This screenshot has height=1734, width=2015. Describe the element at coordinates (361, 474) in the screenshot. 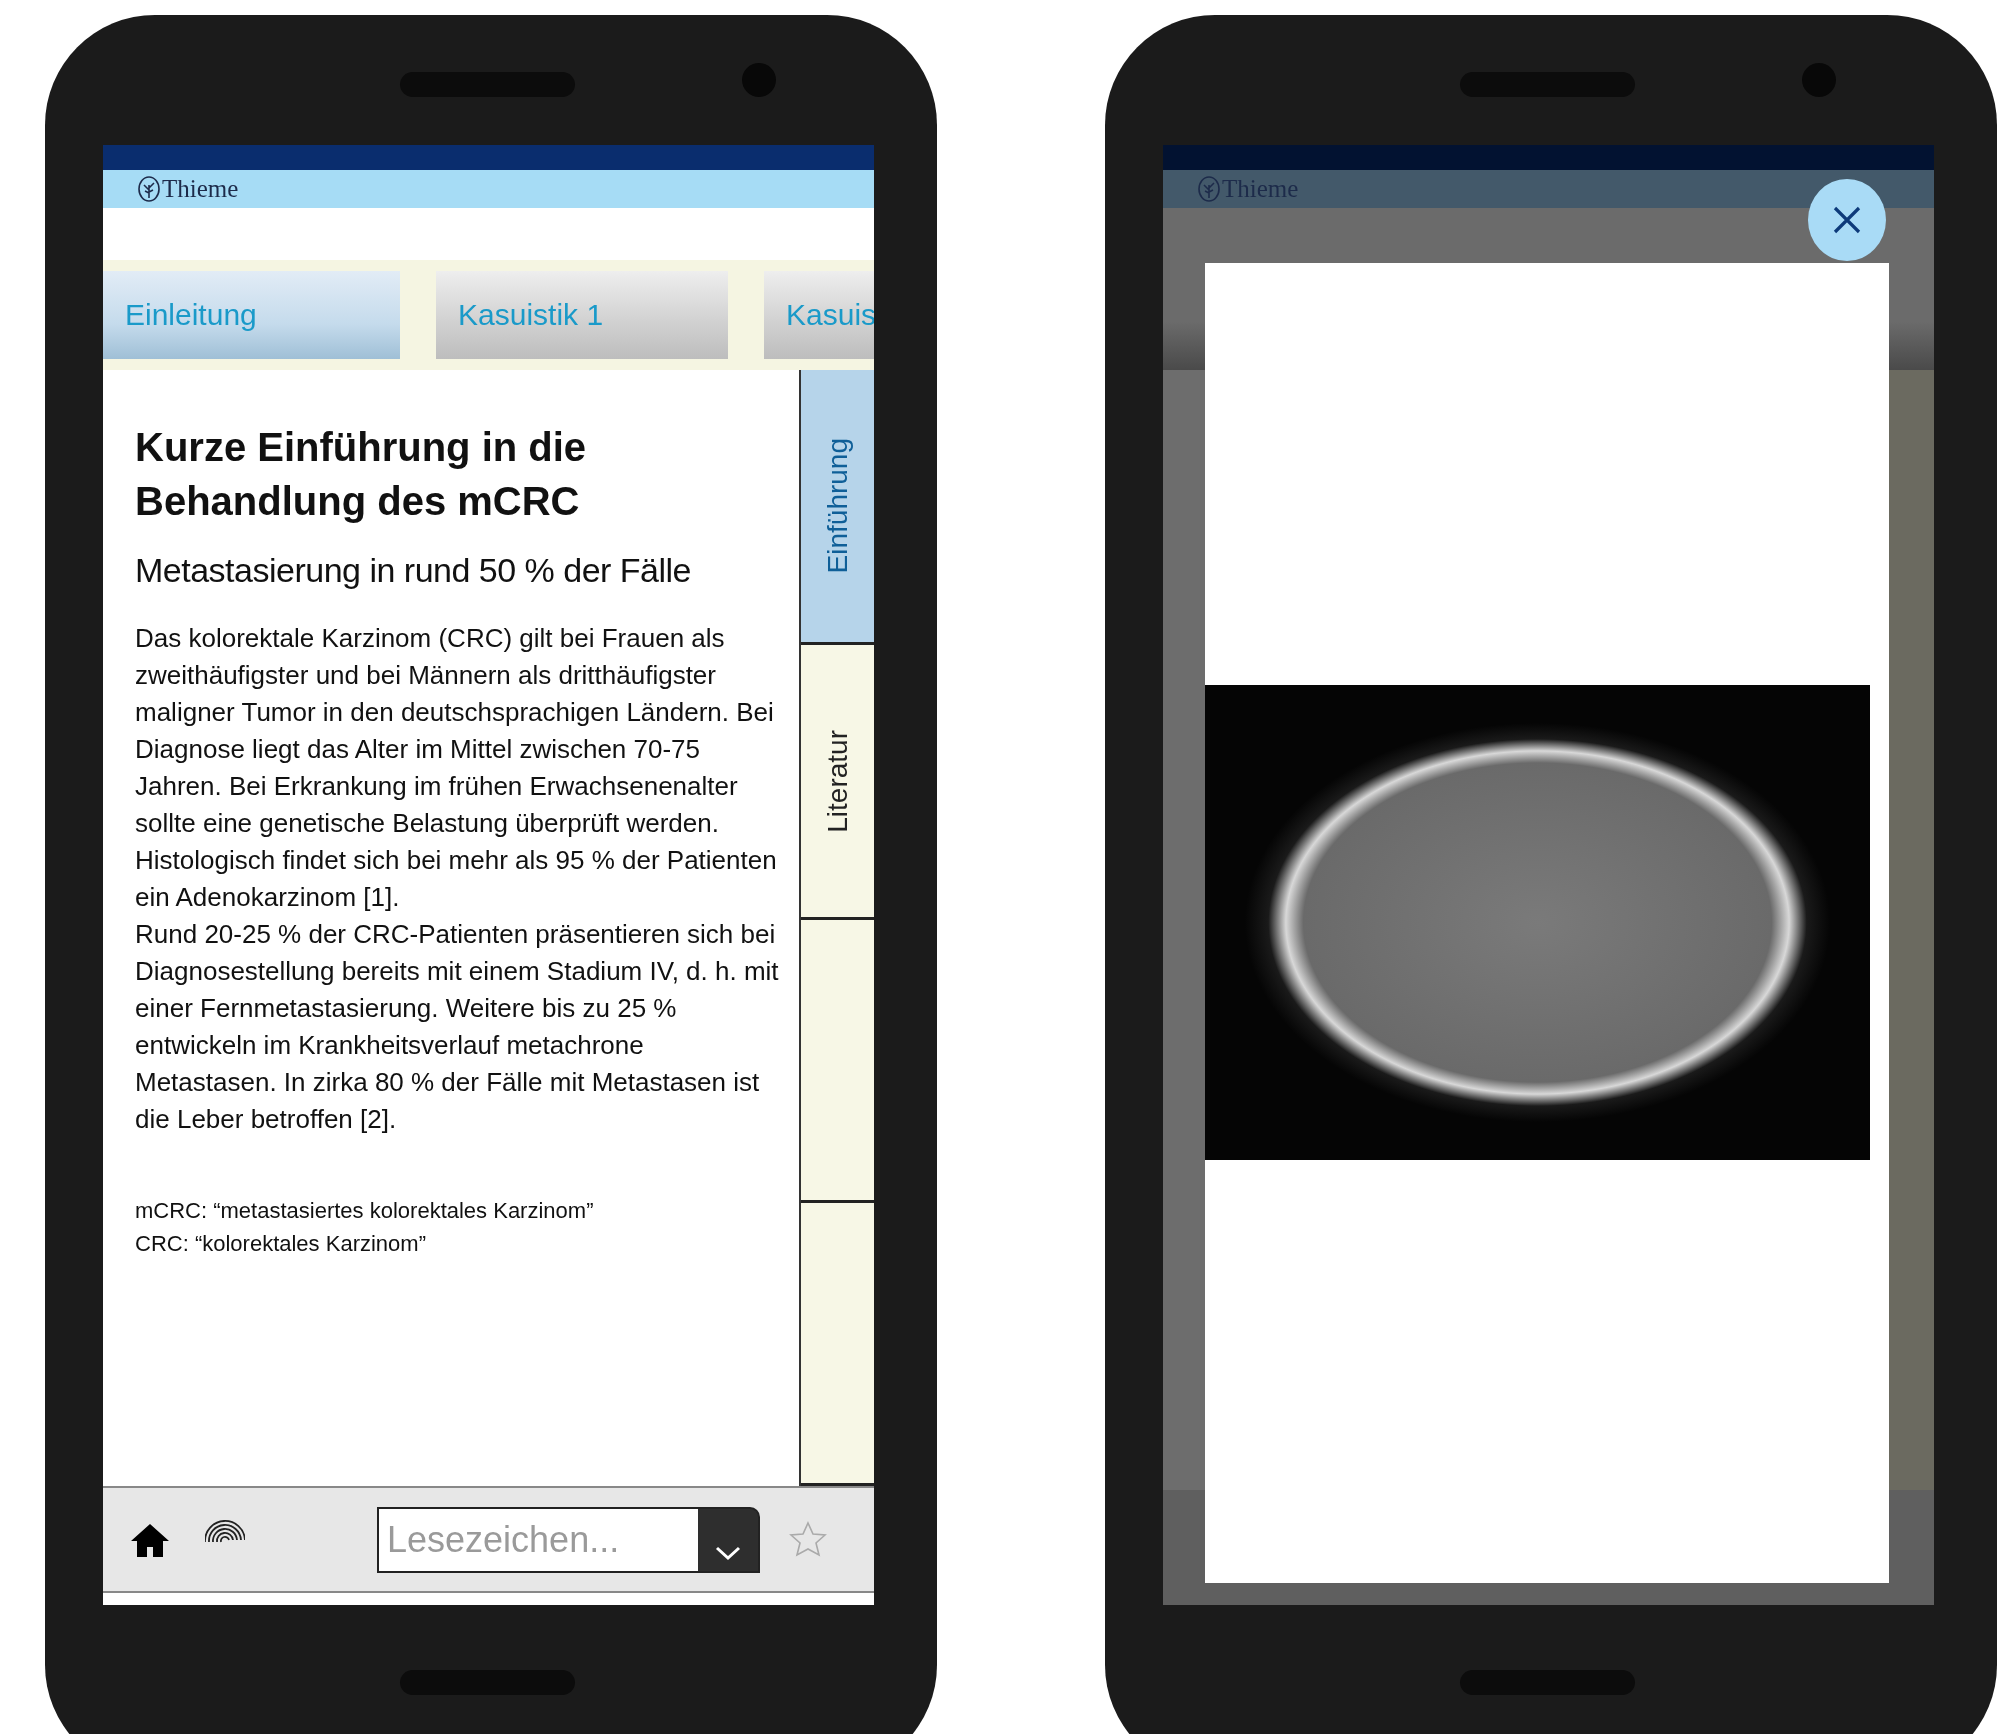

I see `article-title: Kurze Einführung in die Behandlung des mCRC` at that location.